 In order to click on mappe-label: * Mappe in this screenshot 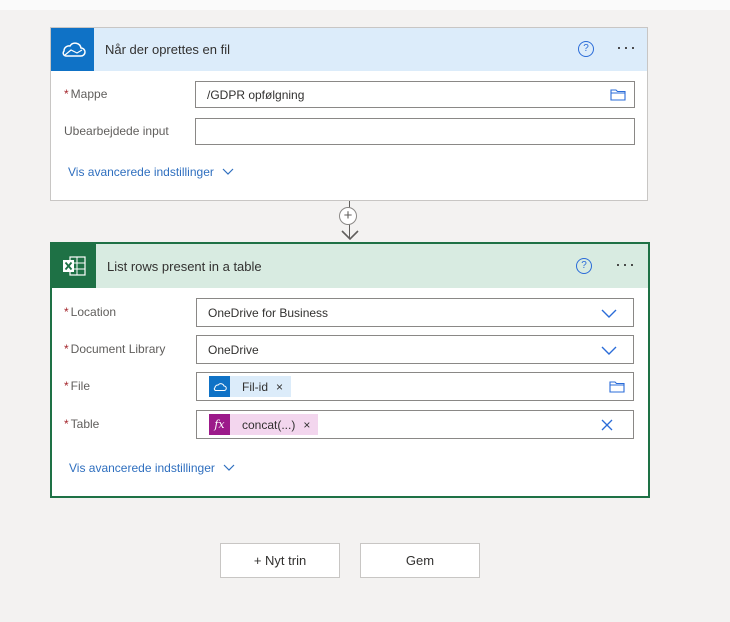, I will do `click(86, 94)`.